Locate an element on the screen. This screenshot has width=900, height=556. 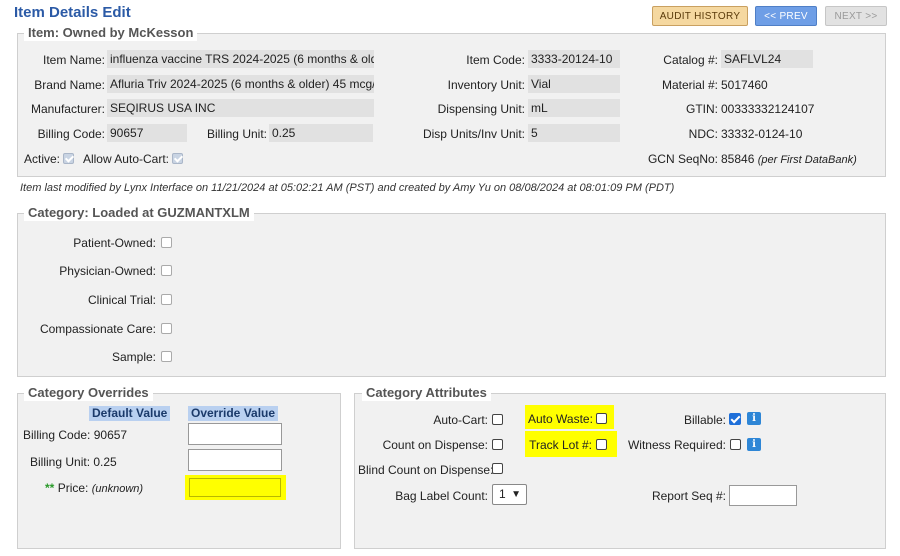
price-default: (unknown) is located at coordinates (117, 489).